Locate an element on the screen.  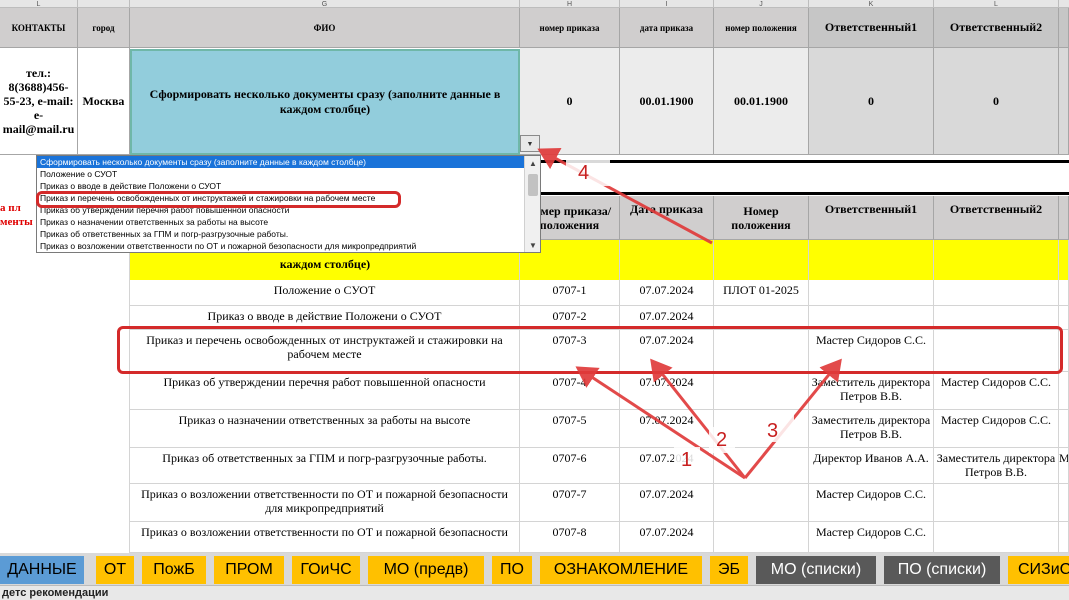
tab-mo-spiski: МО (списки) is located at coordinates (816, 570).